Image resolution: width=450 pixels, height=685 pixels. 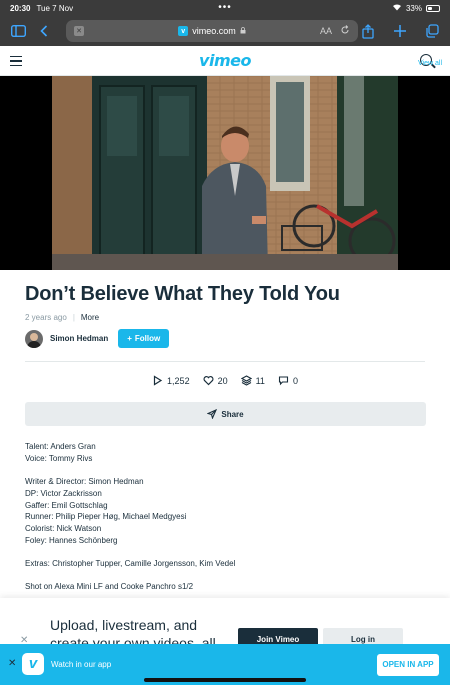 I want to click on reload-icon, so click(x=345, y=31).